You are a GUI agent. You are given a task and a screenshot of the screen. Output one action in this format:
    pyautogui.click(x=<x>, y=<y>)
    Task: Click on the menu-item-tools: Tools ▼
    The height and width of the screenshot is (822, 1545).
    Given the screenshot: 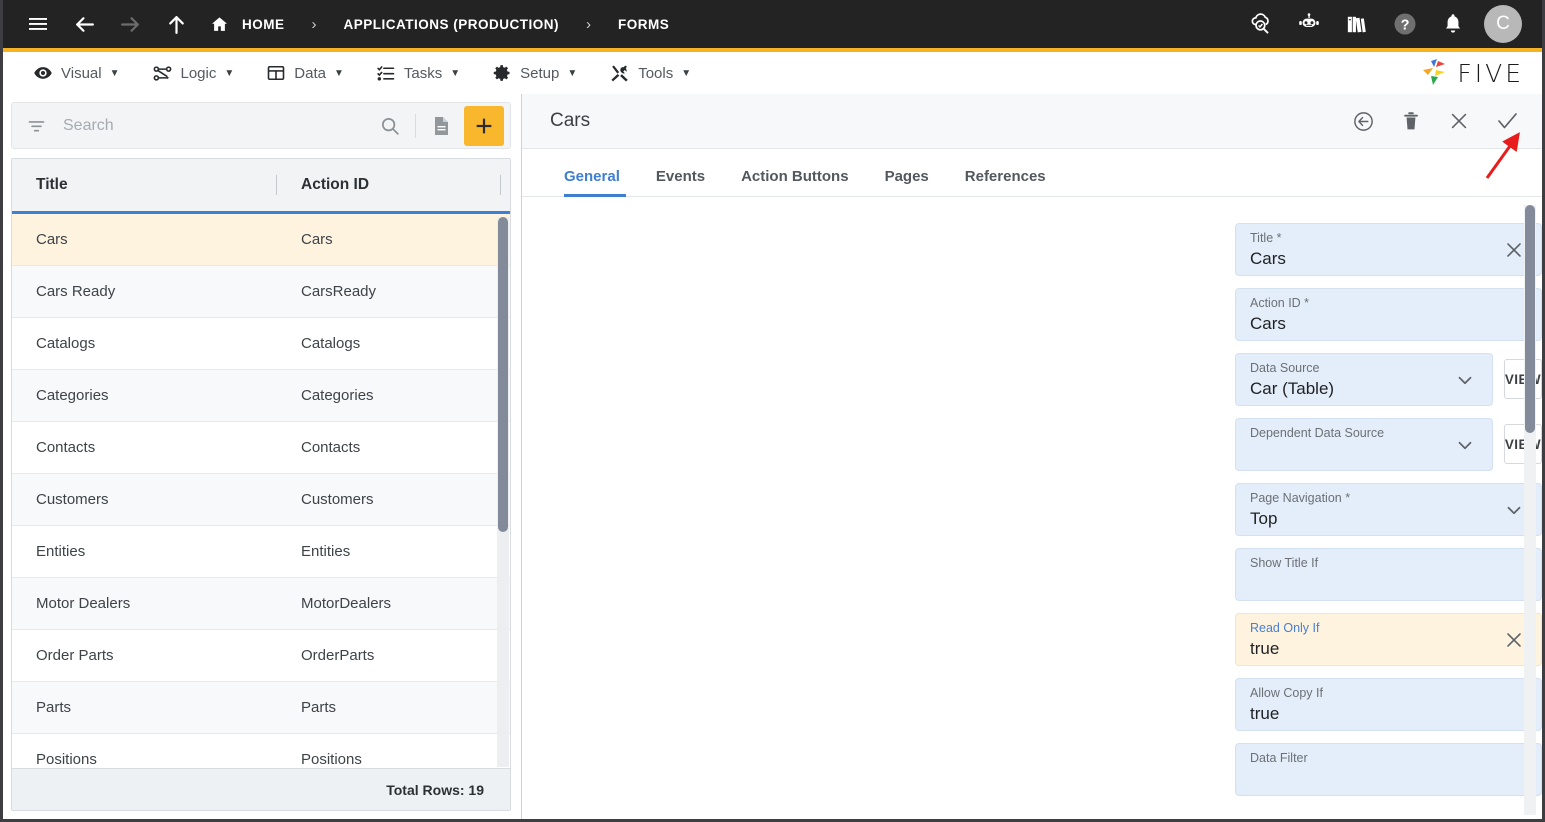 What is the action you would take?
    pyautogui.click(x=650, y=73)
    